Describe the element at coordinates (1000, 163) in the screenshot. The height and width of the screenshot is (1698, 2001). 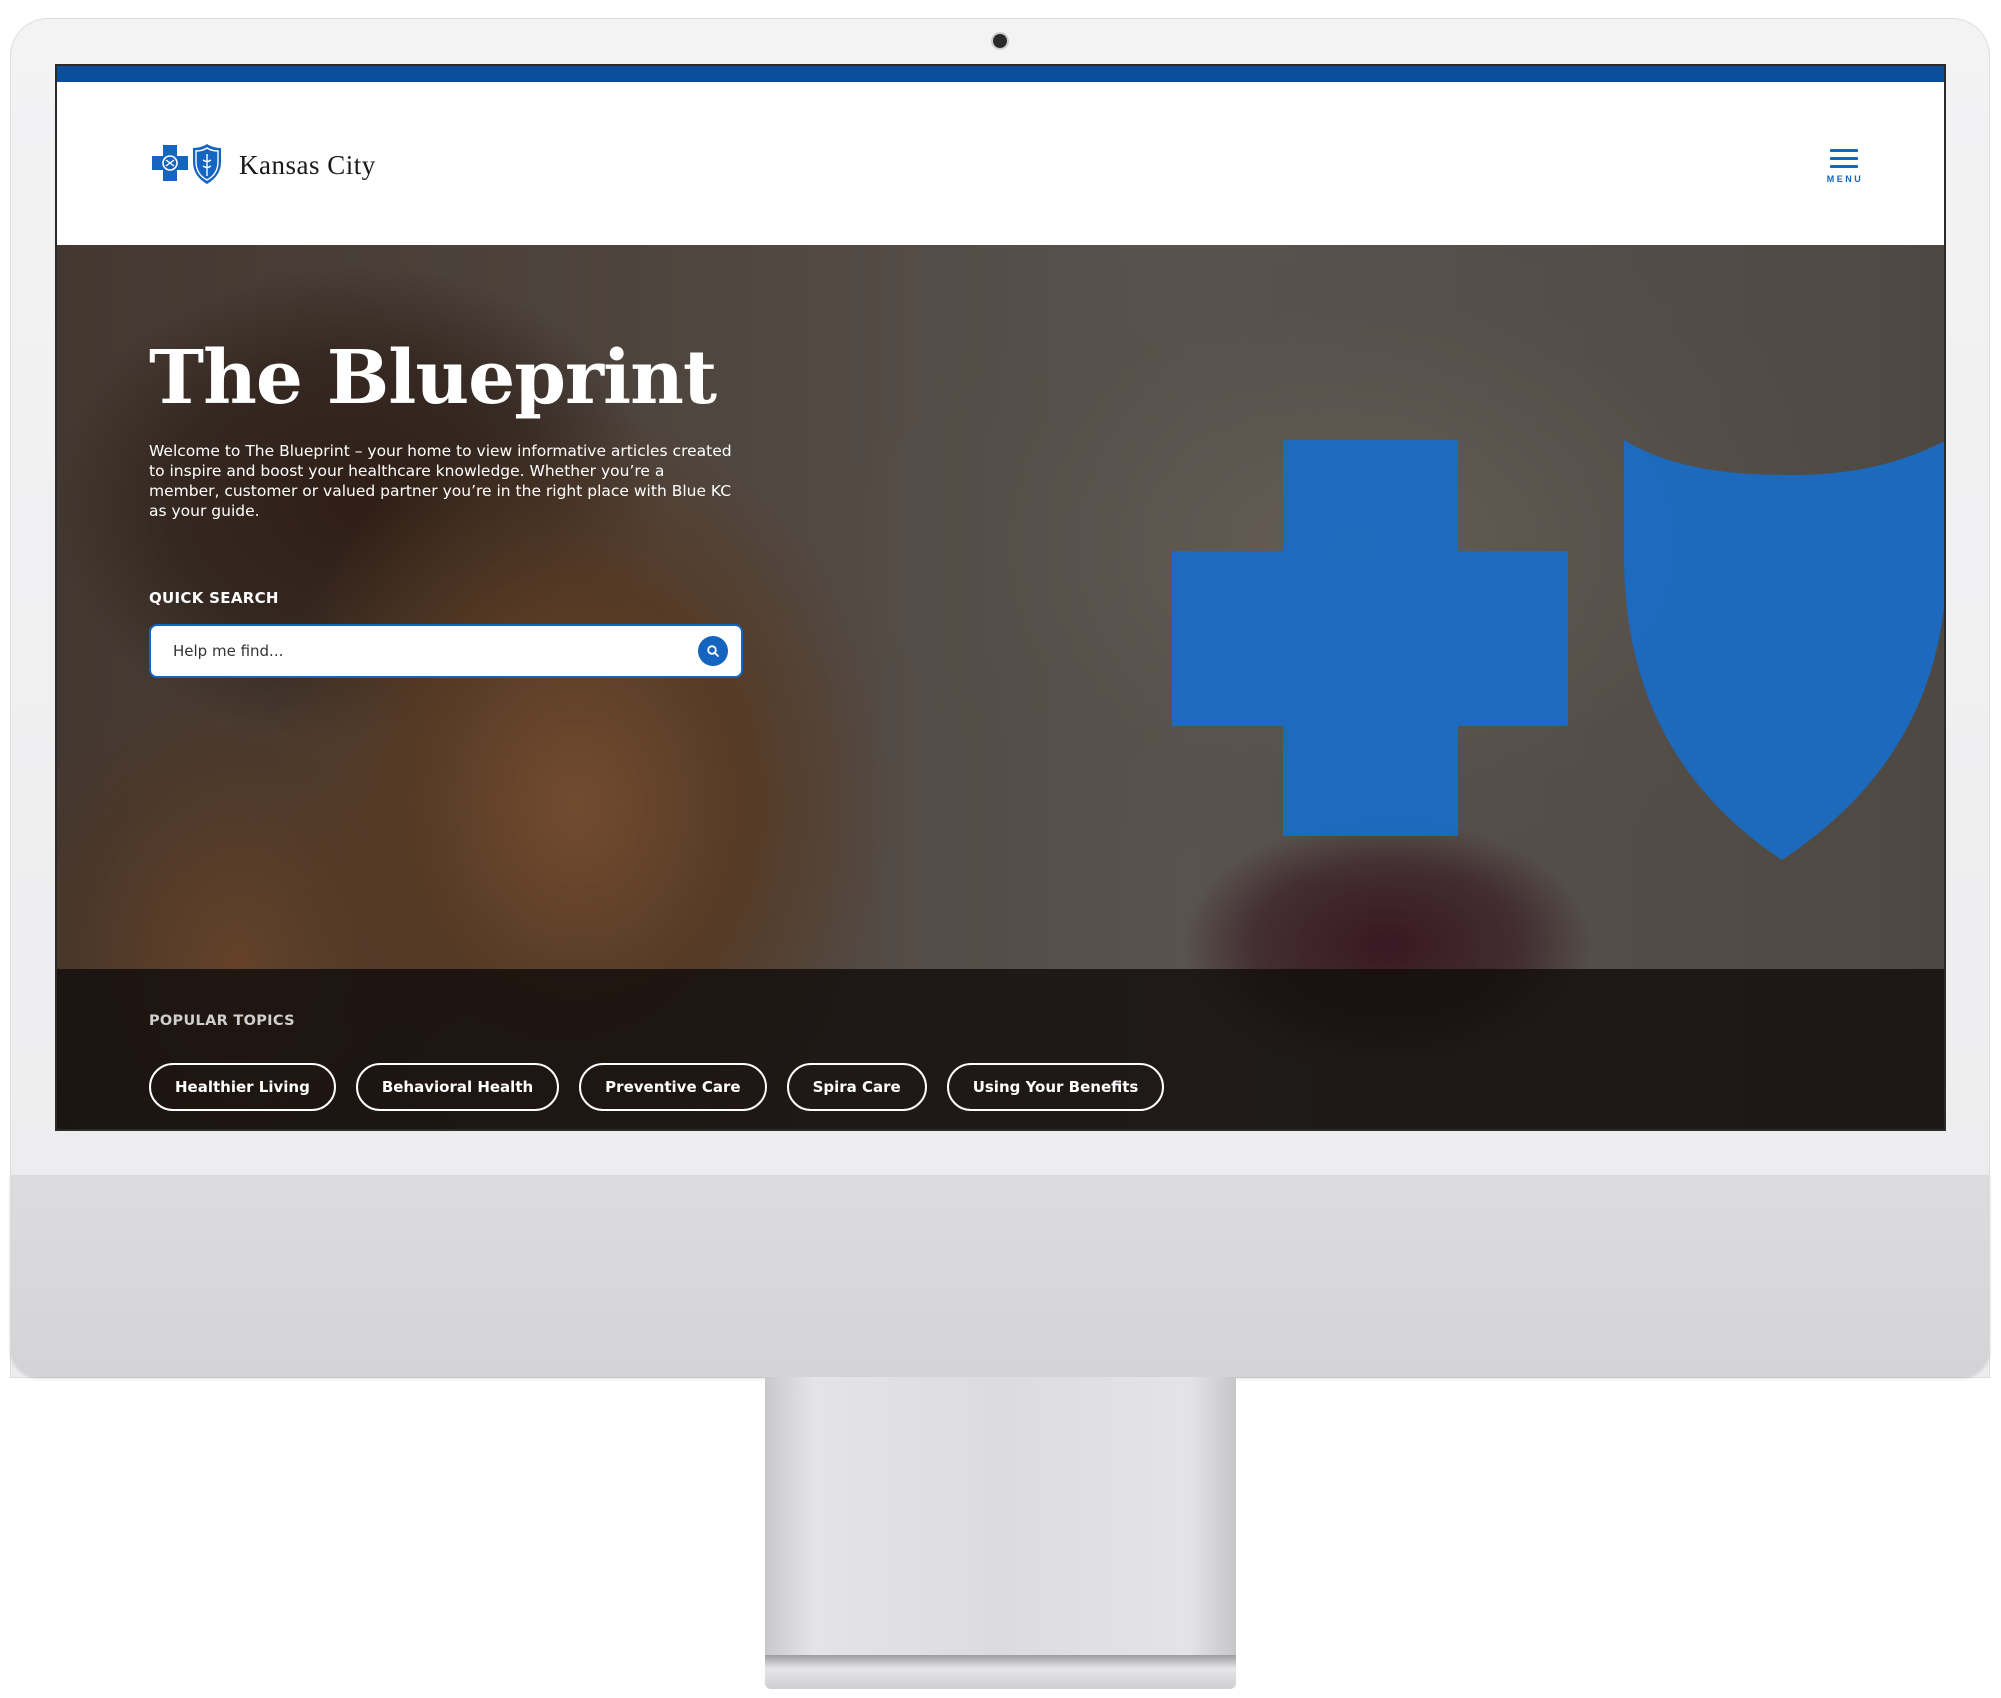
I see `site-header: Kansas City MENU` at that location.